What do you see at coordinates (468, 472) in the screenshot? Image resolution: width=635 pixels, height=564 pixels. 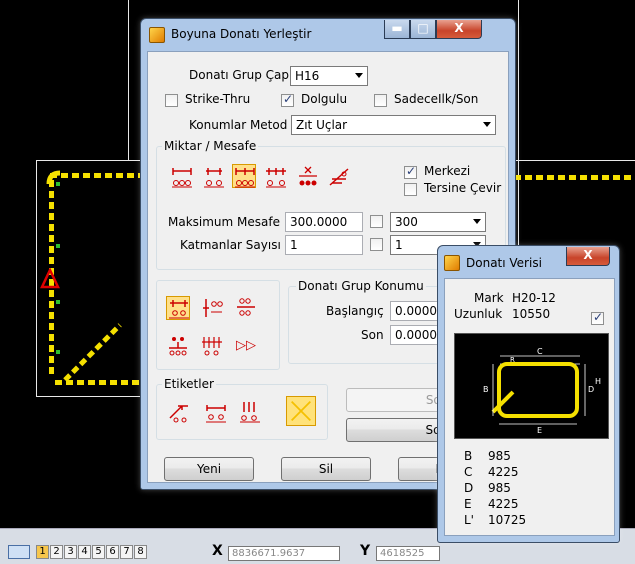 I see `dim-c-label: C` at bounding box center [468, 472].